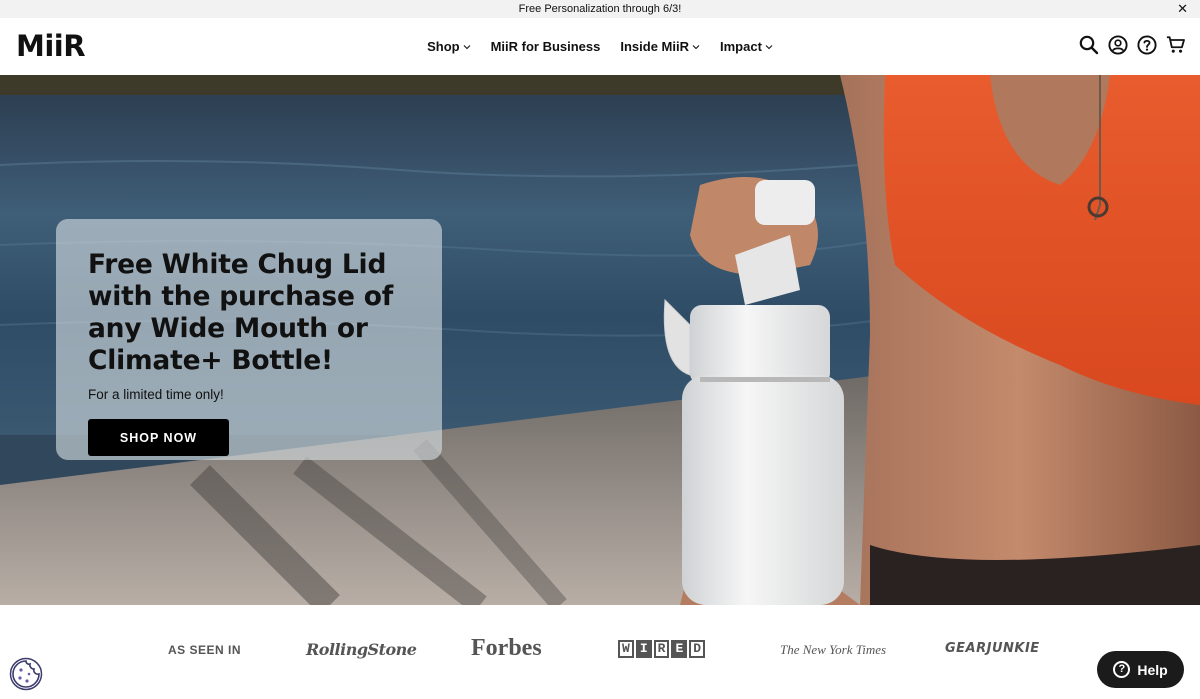 Image resolution: width=1200 pixels, height=699 pixels. Describe the element at coordinates (643, 649) in the screenshot. I see `wired-letter: I` at that location.